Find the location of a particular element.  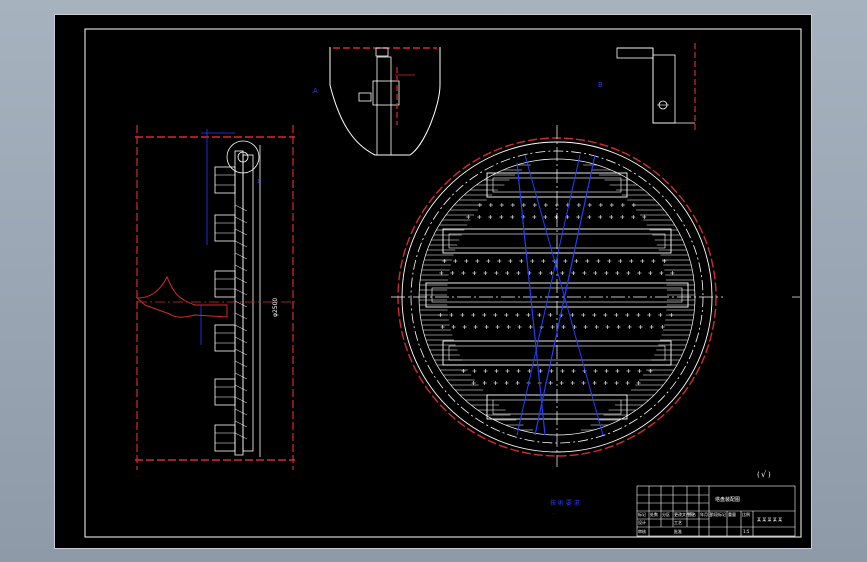

drawing-title: 塔盘装配图 is located at coordinates (727, 499).